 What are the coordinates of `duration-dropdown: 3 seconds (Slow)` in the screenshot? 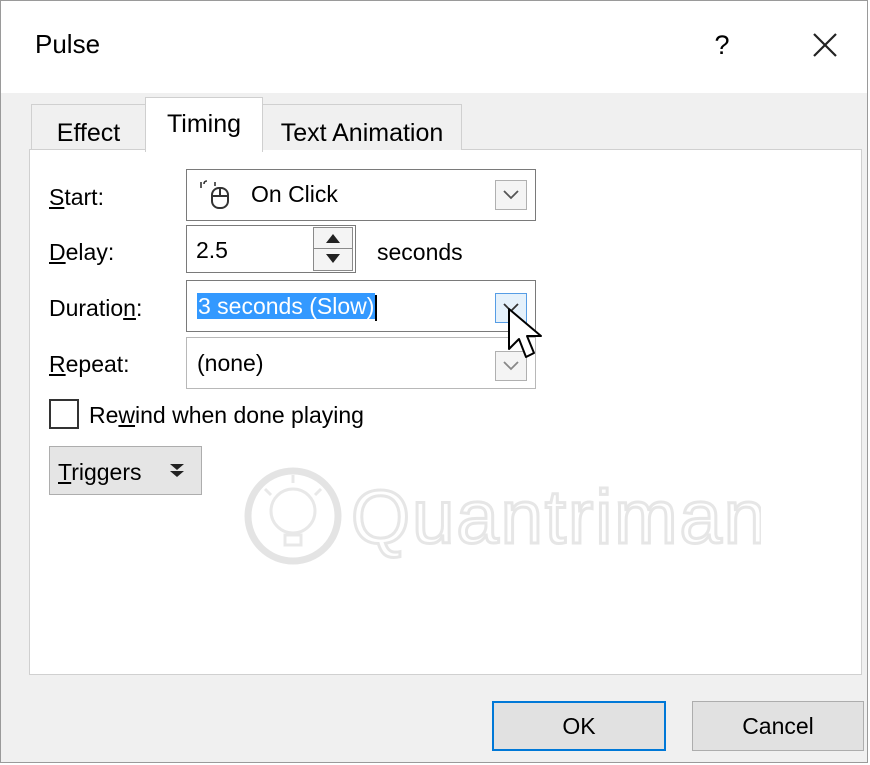 It's located at (361, 306).